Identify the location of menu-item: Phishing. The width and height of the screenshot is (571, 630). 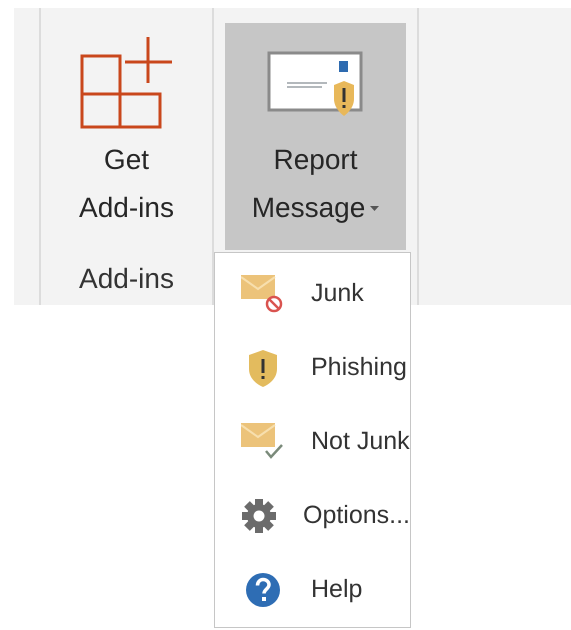
(312, 368).